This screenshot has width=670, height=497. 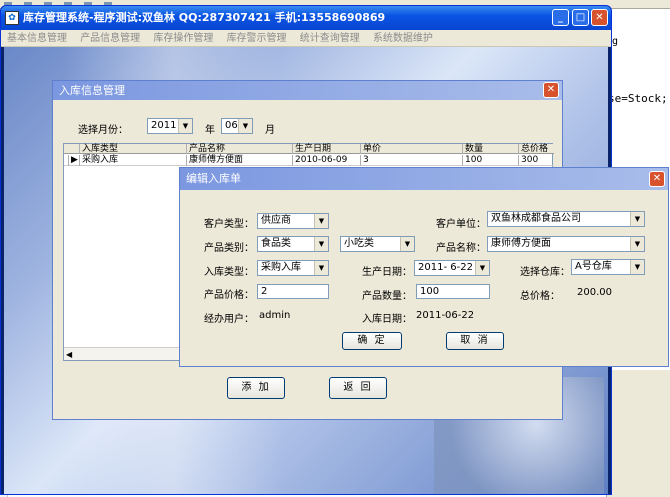 What do you see at coordinates (358, 388) in the screenshot?
I see `back-button: 返 回` at bounding box center [358, 388].